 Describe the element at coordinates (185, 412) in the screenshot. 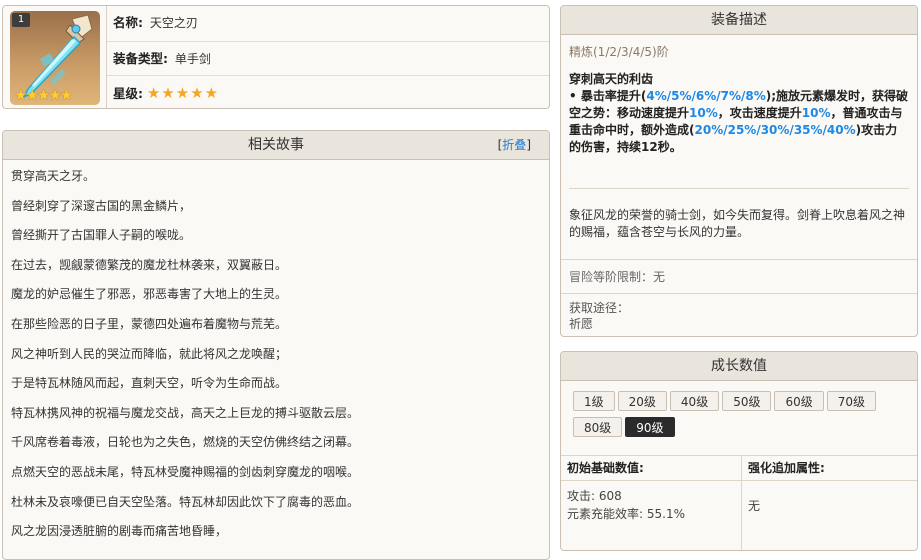

I see `story-line: 特瓦林携风神的祝福与魔龙交战，高天之上巨龙的搏斗驱散云层。` at that location.